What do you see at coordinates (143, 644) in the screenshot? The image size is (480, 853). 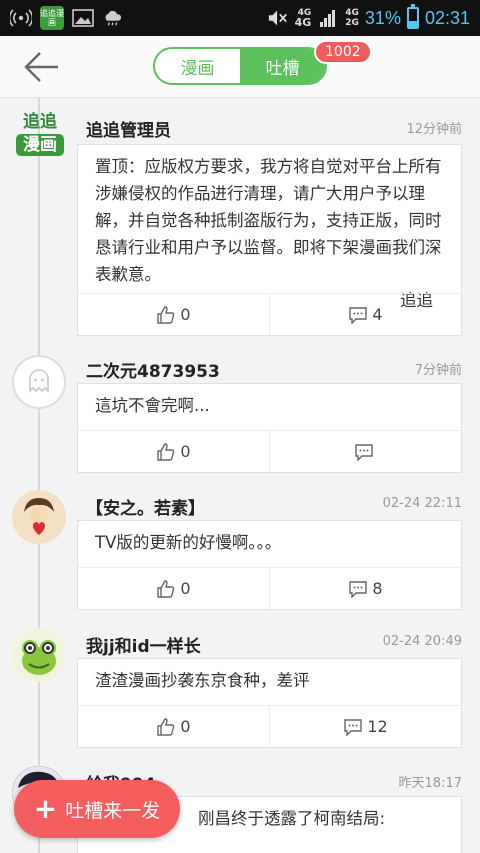 I see `post-username: 我jj和id一样长` at bounding box center [143, 644].